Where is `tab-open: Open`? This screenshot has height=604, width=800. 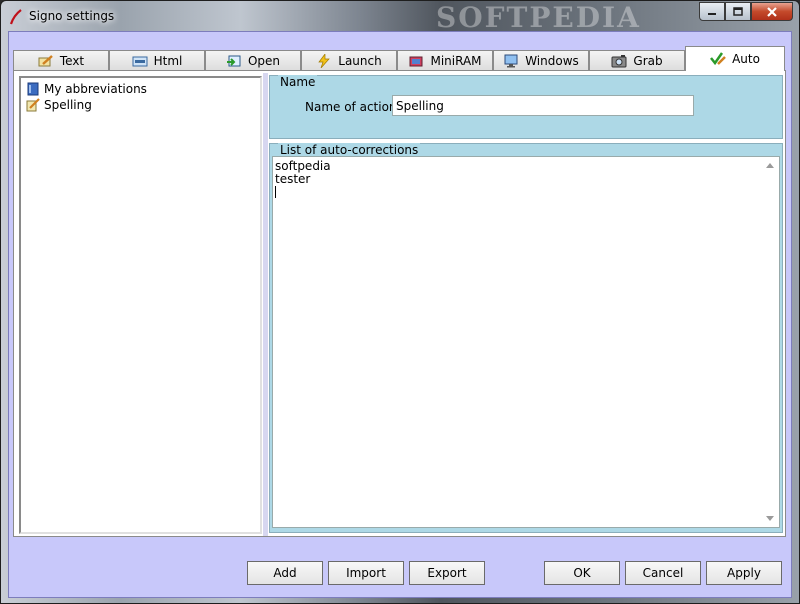 tab-open: Open is located at coordinates (253, 60).